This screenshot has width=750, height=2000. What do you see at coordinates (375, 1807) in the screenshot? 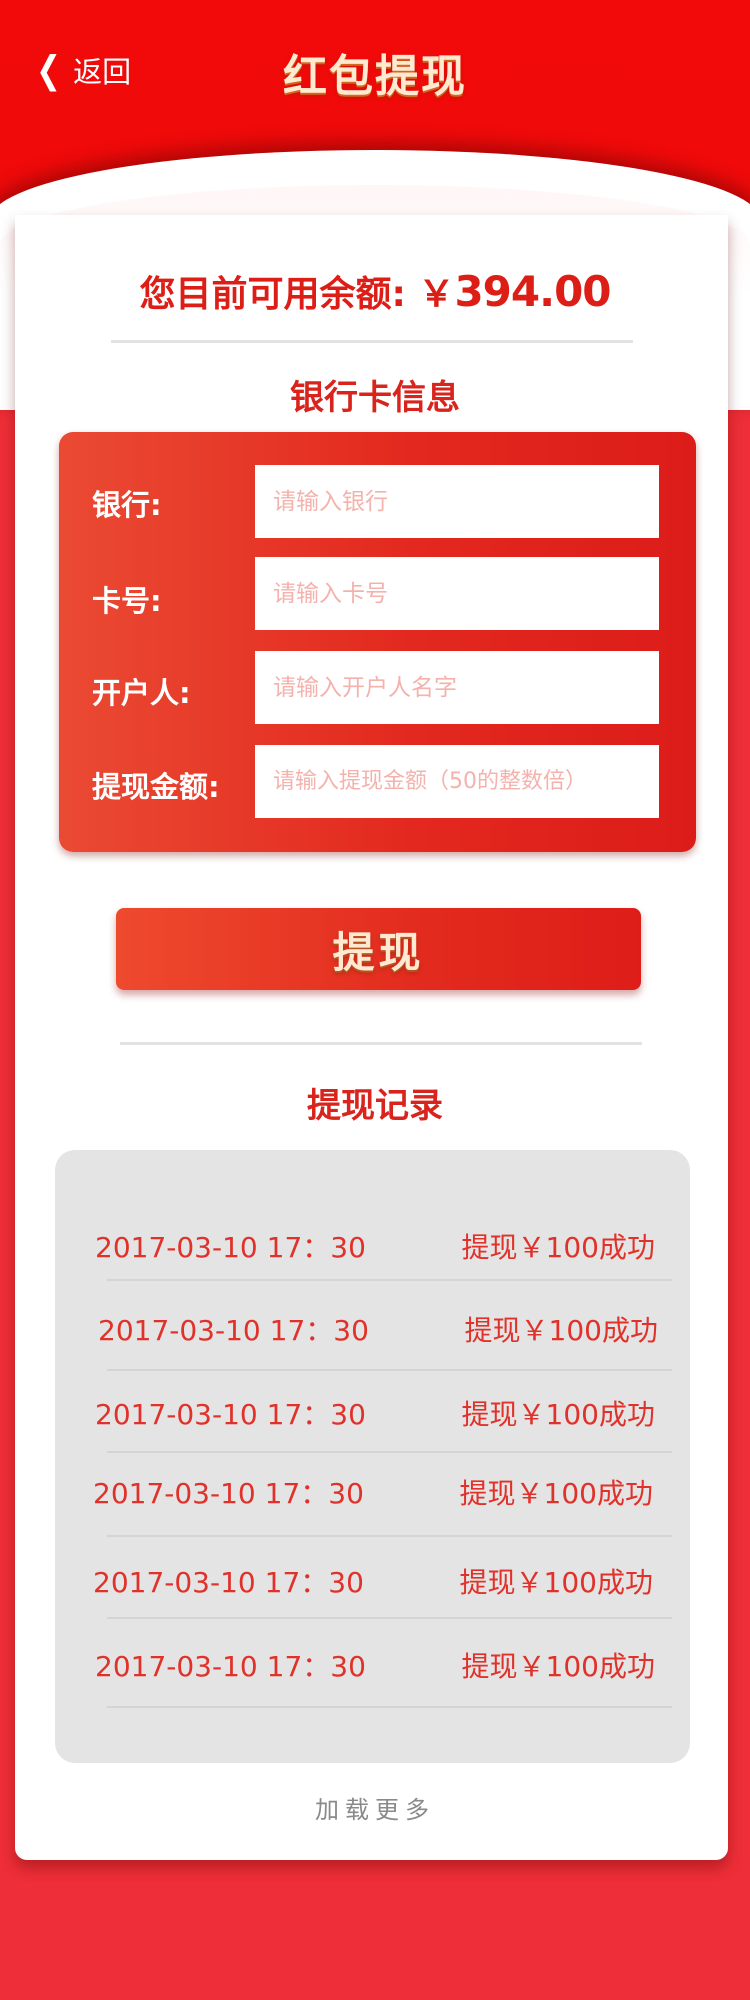
I see `load-more-button: 加载更多` at bounding box center [375, 1807].